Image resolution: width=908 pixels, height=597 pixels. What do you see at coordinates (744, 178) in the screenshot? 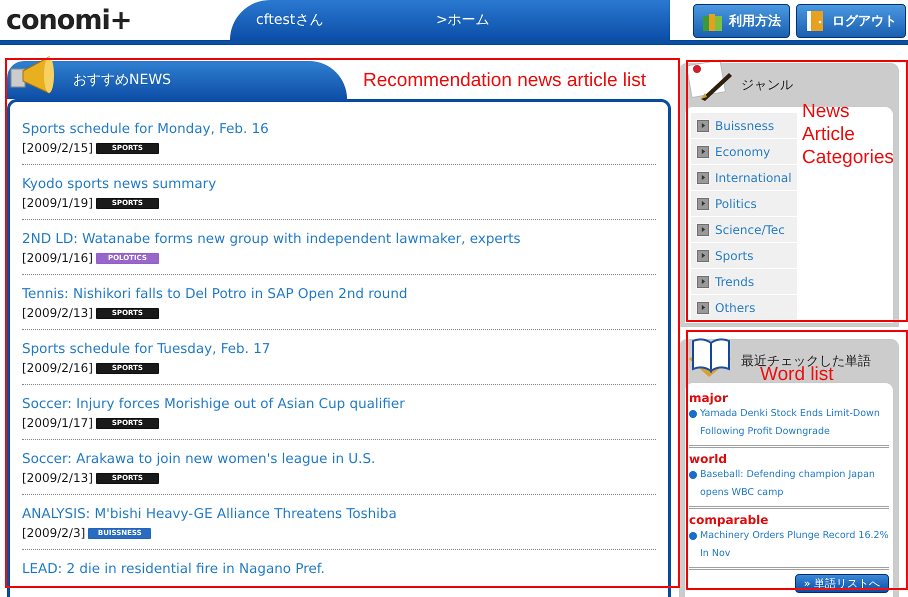
I see `genre-item: International` at bounding box center [744, 178].